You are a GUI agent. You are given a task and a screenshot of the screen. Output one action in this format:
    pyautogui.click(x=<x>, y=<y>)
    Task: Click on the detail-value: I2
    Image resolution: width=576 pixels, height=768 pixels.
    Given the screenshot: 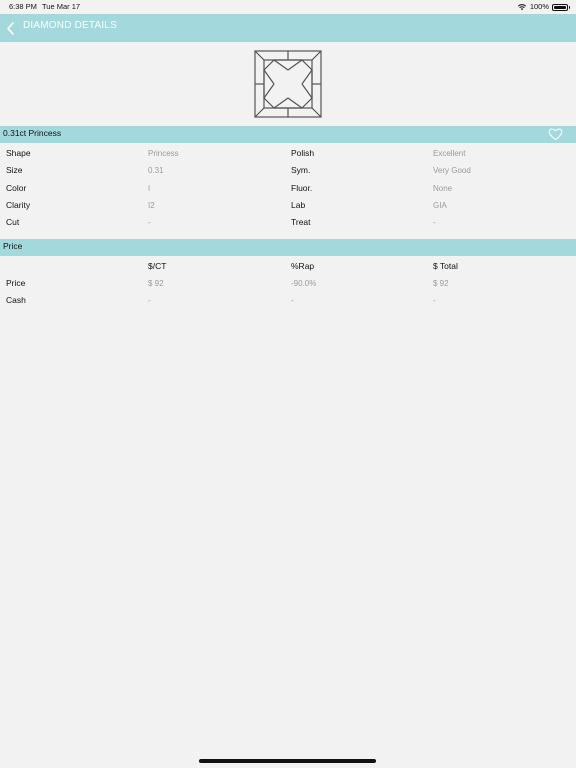 What is the action you would take?
    pyautogui.click(x=151, y=205)
    